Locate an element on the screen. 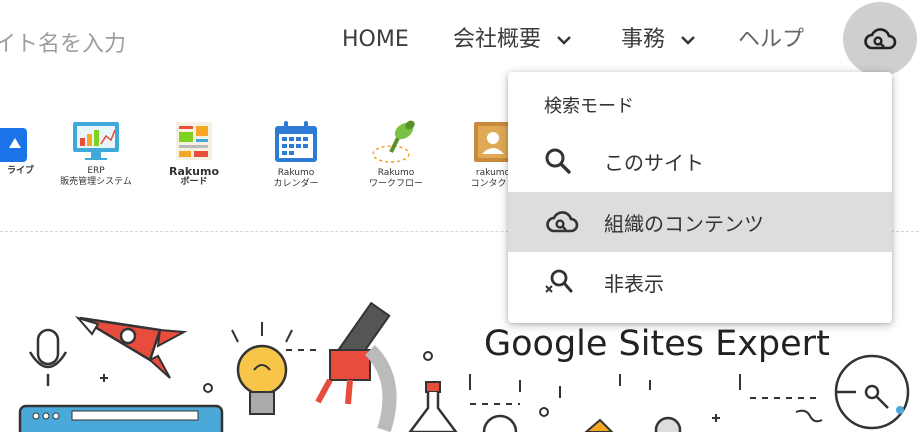 Image resolution: width=919 pixels, height=432 pixels. menu-item-label: このサイト is located at coordinates (654, 162).